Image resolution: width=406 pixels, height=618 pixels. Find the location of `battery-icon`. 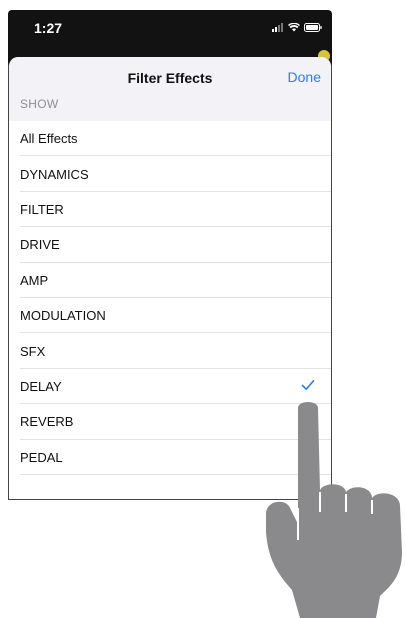

battery-icon is located at coordinates (313, 27).